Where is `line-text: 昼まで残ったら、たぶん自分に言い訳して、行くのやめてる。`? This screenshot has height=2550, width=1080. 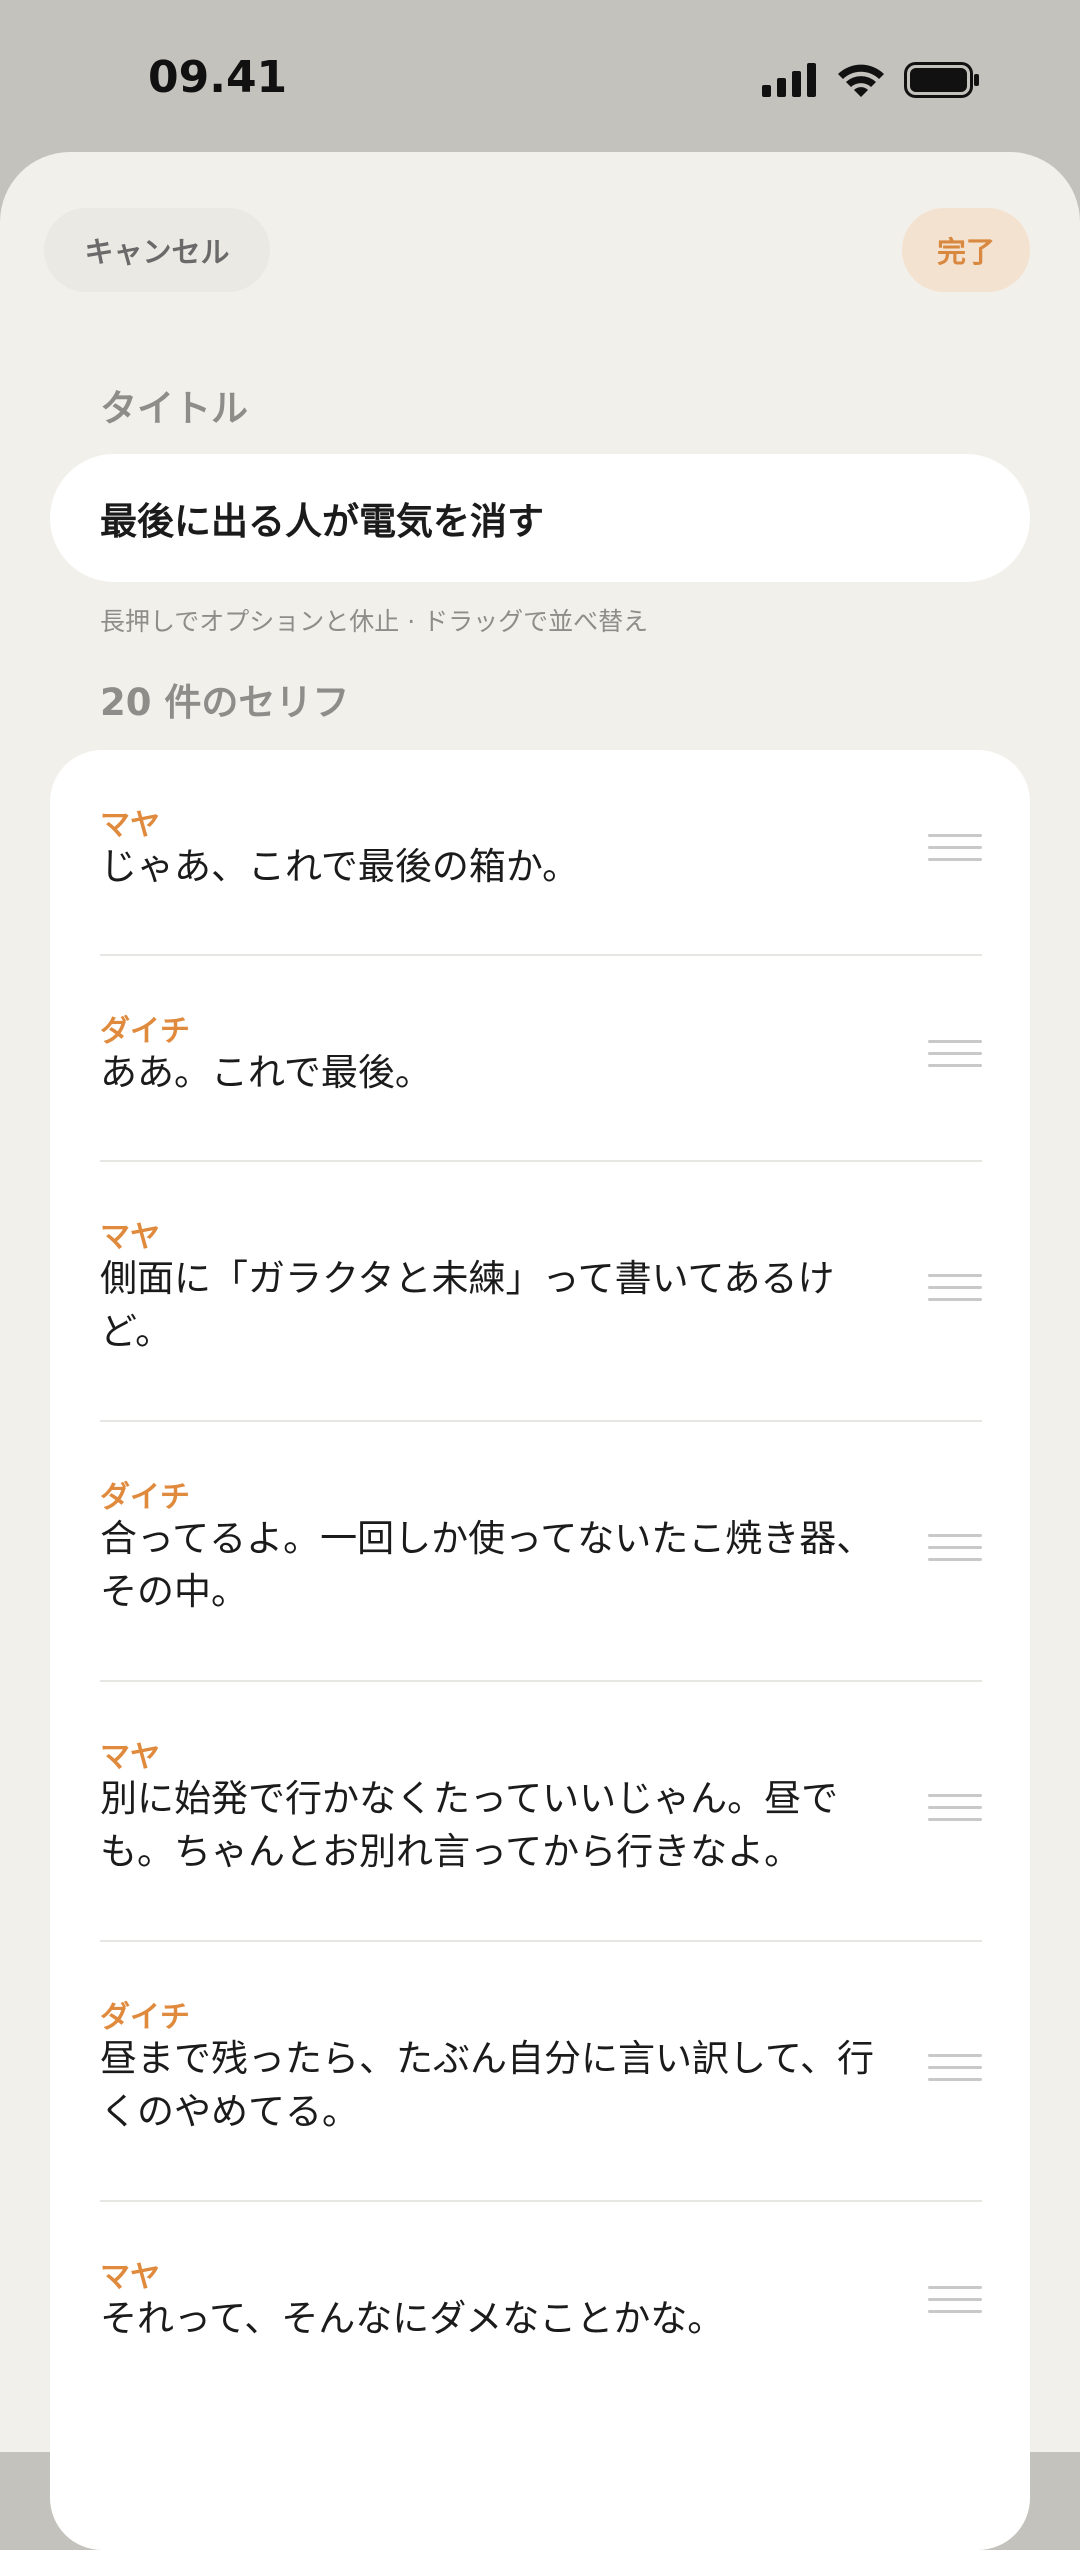
line-text: 昼まで残ったら、たぶん自分に言い訳して、行くのやめてる。 is located at coordinates (487, 2085).